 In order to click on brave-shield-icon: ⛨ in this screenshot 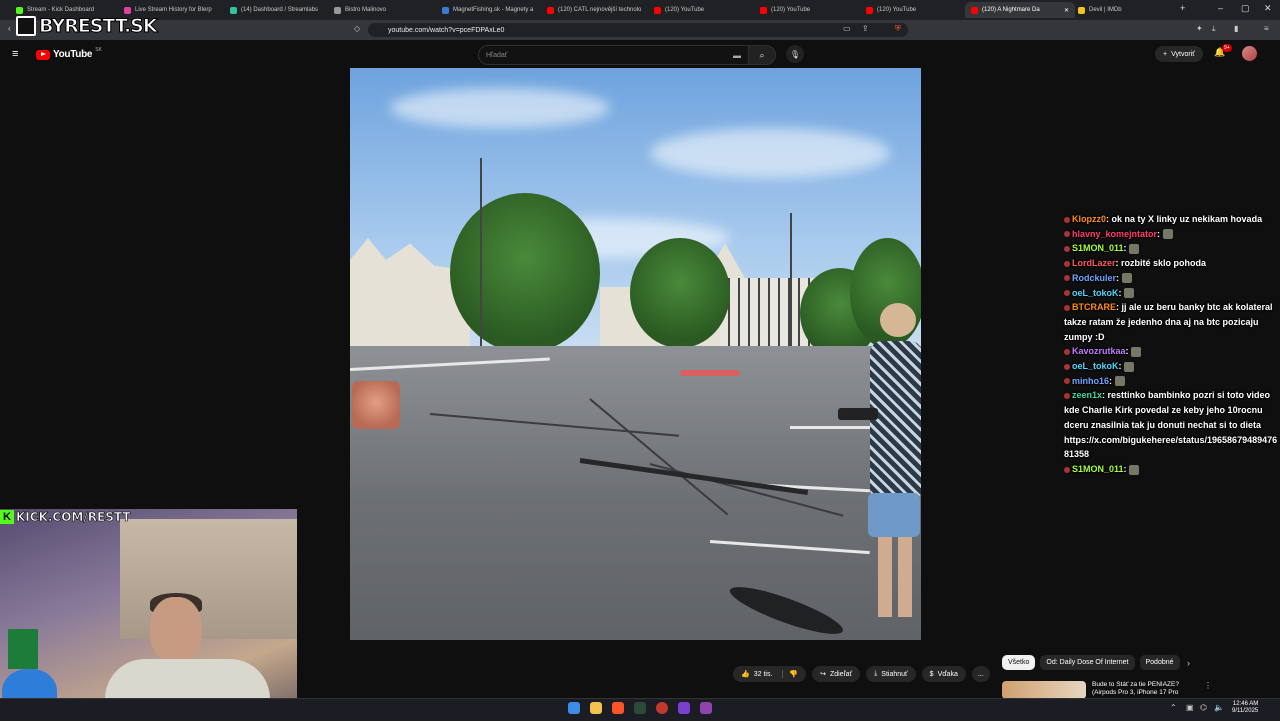, I will do `click(898, 29)`.